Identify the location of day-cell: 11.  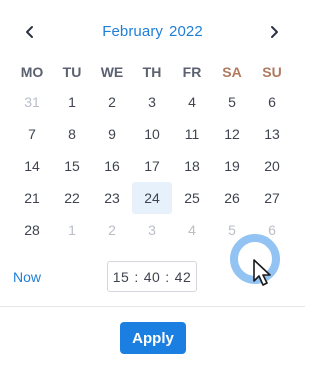
(192, 134).